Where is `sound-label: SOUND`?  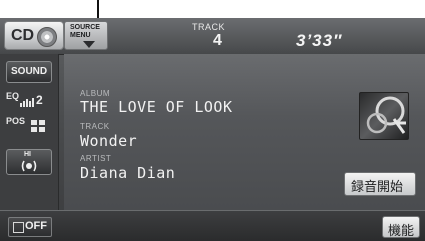 sound-label: SOUND is located at coordinates (29, 71).